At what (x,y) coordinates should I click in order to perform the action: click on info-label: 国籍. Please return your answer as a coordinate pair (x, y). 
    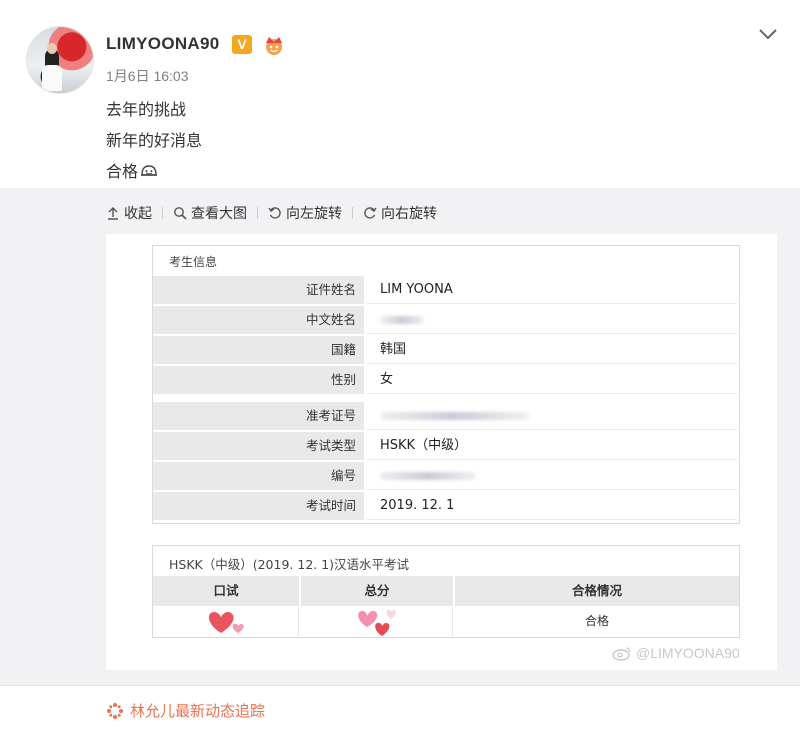
    Looking at the image, I should click on (258, 350).